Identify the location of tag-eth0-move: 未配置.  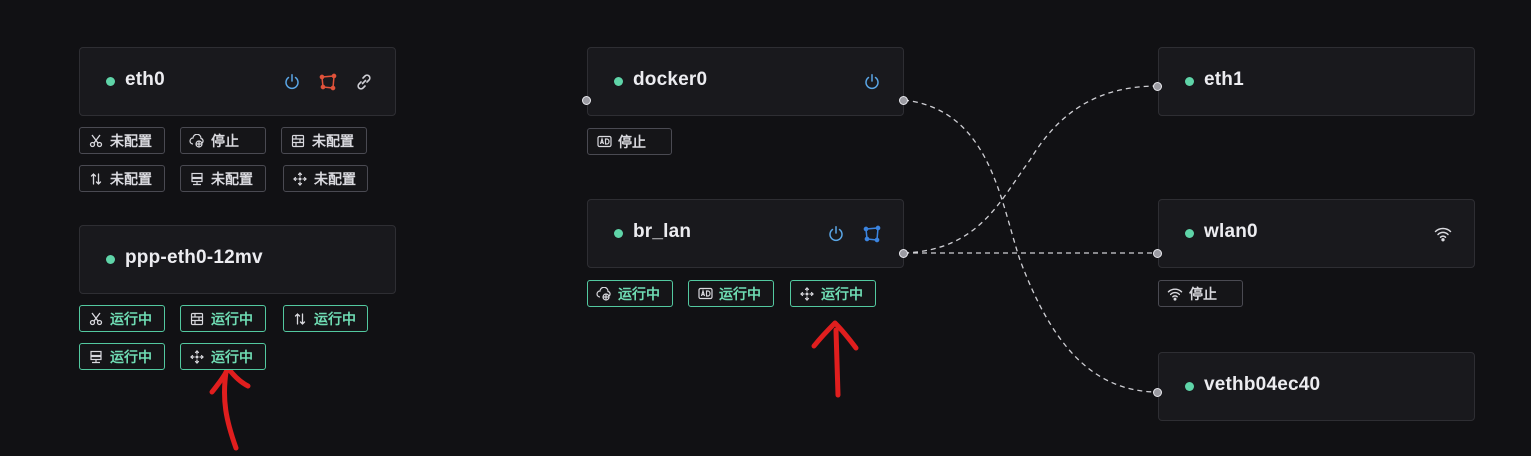
(325, 178).